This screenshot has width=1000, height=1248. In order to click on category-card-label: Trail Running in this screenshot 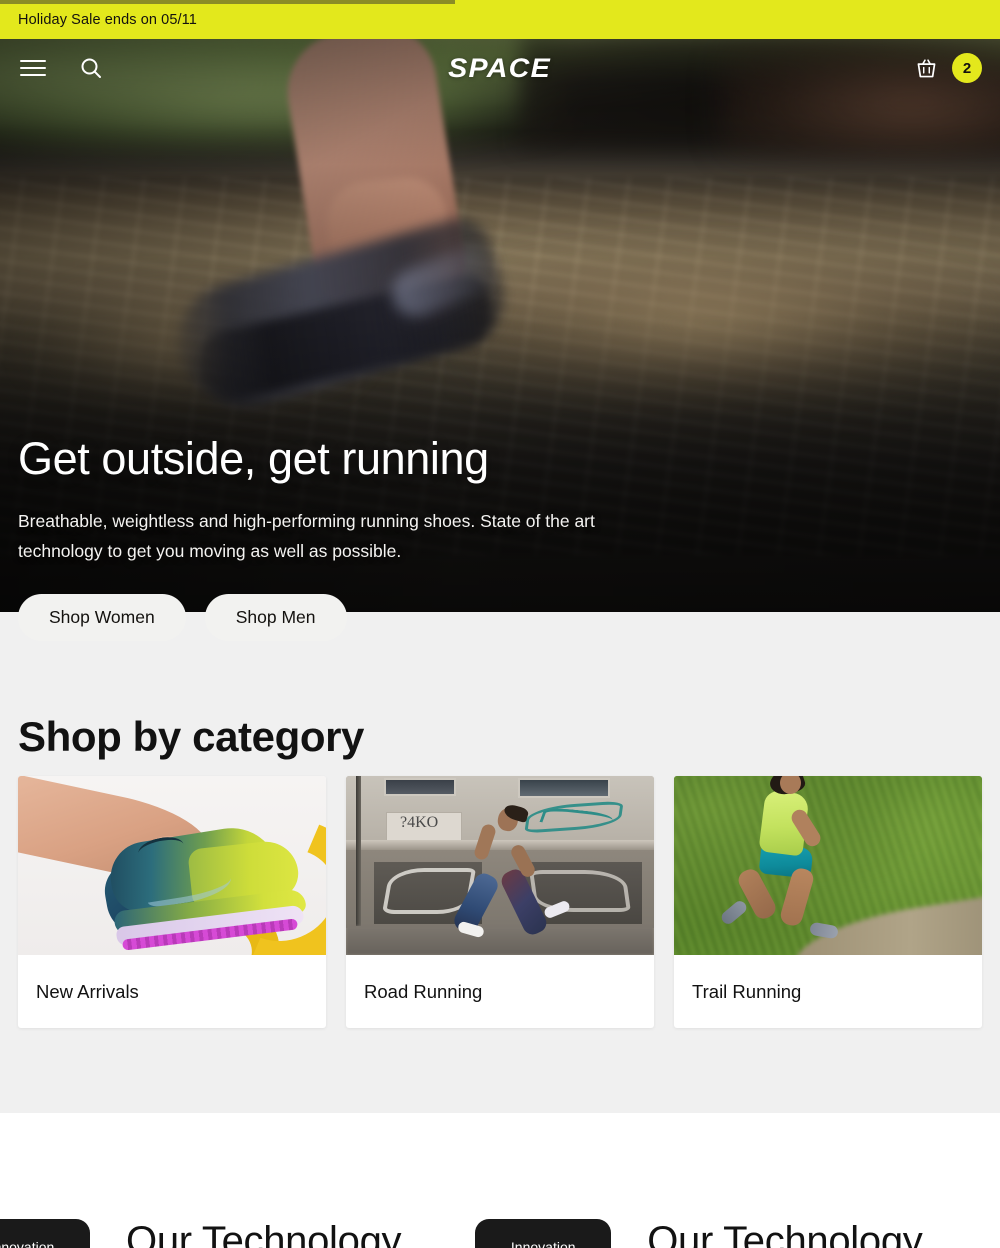, I will do `click(747, 991)`.